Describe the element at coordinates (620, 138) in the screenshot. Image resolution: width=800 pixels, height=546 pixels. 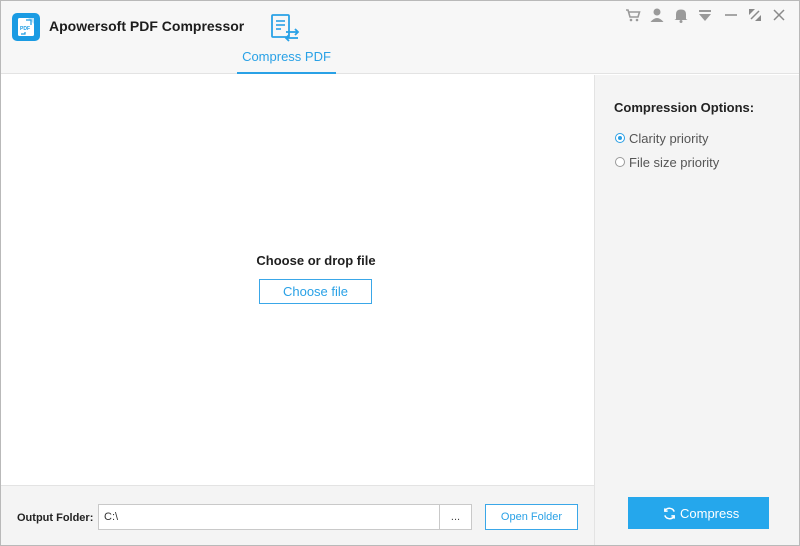
I see `radio-checked-icon` at that location.